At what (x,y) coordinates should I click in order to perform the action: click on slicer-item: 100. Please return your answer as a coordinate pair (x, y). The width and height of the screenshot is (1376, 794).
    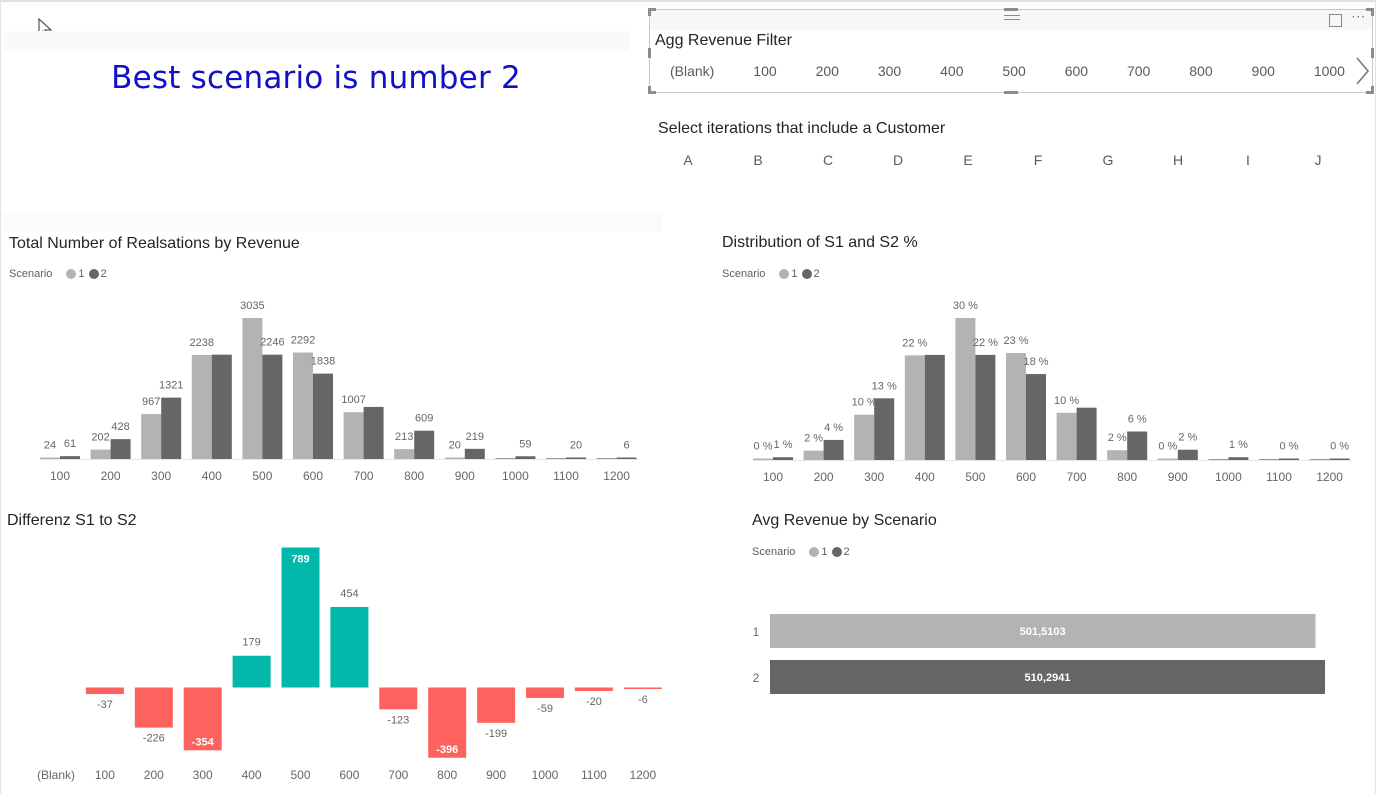
    Looking at the image, I should click on (764, 73).